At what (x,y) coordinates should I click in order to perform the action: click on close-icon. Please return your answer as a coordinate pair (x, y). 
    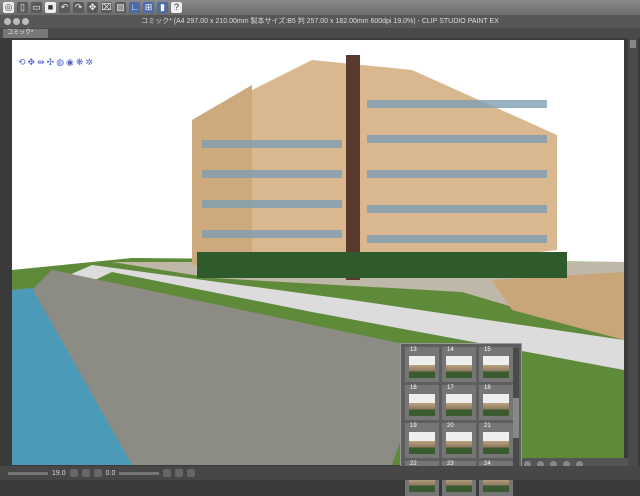
    Looking at the image, I should click on (7, 21).